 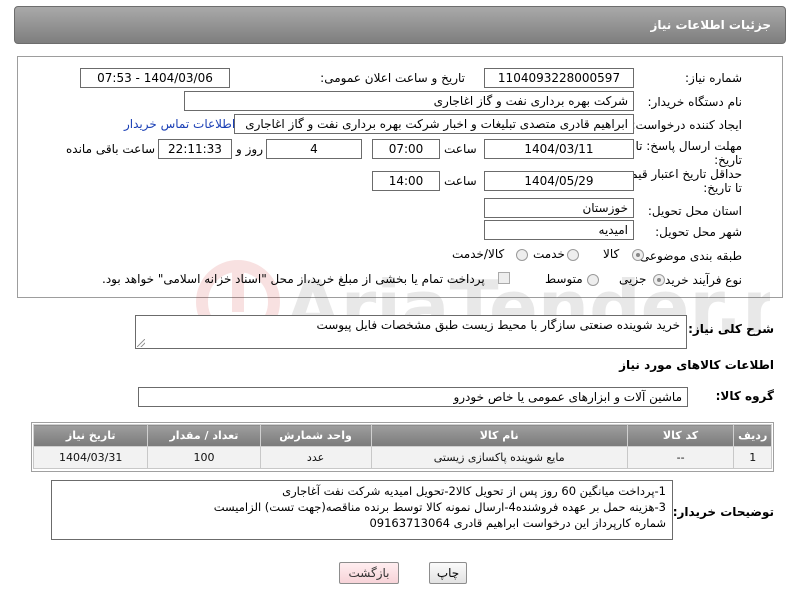 I want to click on page-header: جزئیات اطلاعات نیاز, so click(x=400, y=25).